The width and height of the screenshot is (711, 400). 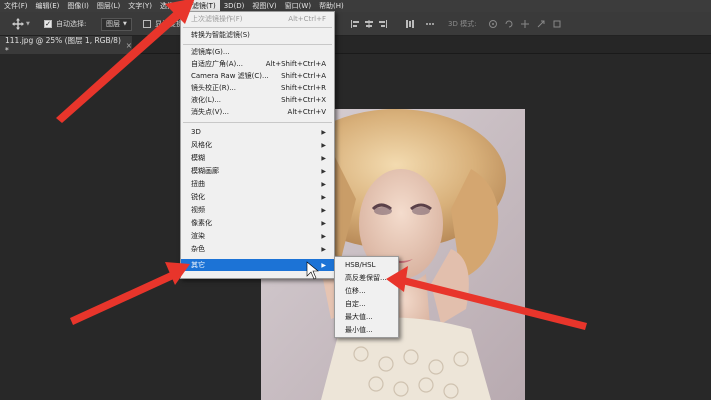 I want to click on menu-item-shortcut: Alt+Ctrl+F, so click(x=307, y=19).